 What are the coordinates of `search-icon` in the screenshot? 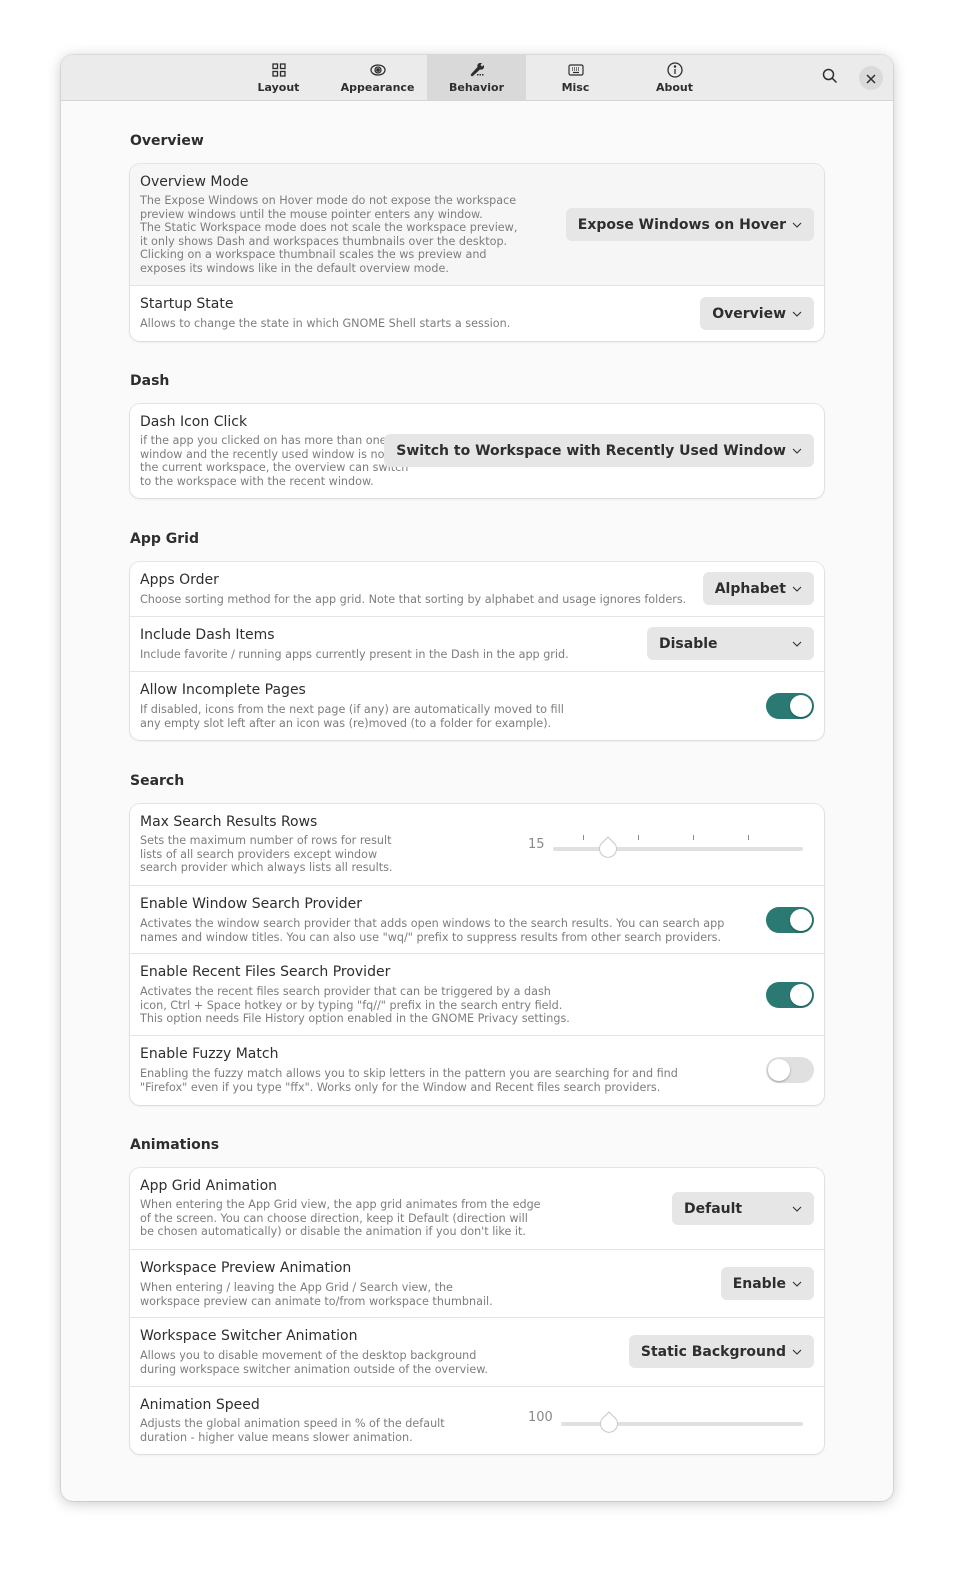 It's located at (830, 78).